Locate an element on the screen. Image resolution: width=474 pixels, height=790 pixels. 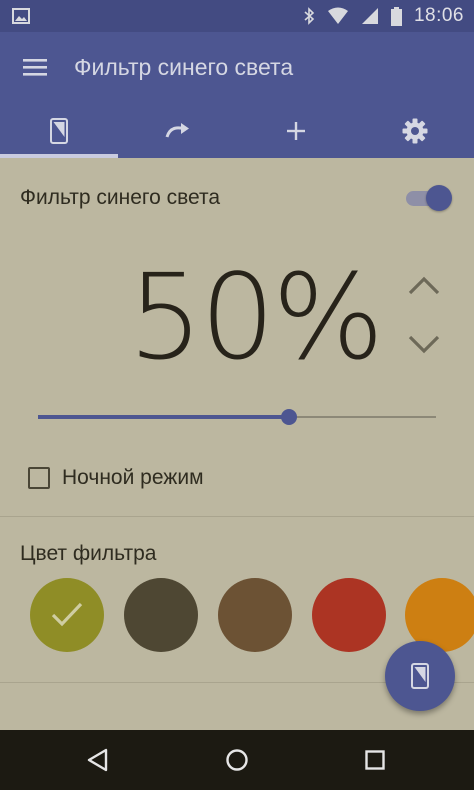
tab-schedule is located at coordinates (178, 131).